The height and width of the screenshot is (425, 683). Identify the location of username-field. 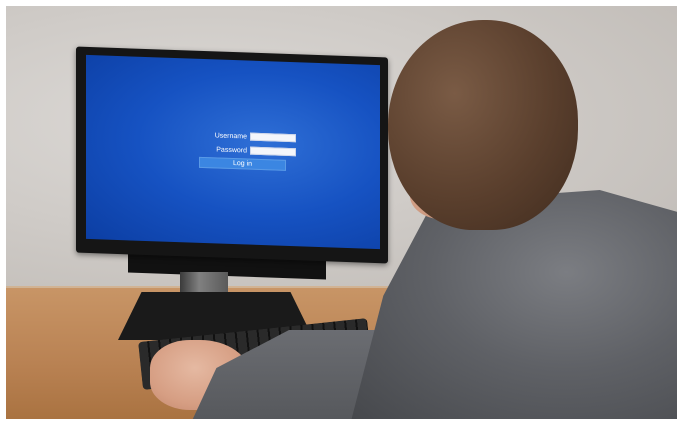
(273, 137).